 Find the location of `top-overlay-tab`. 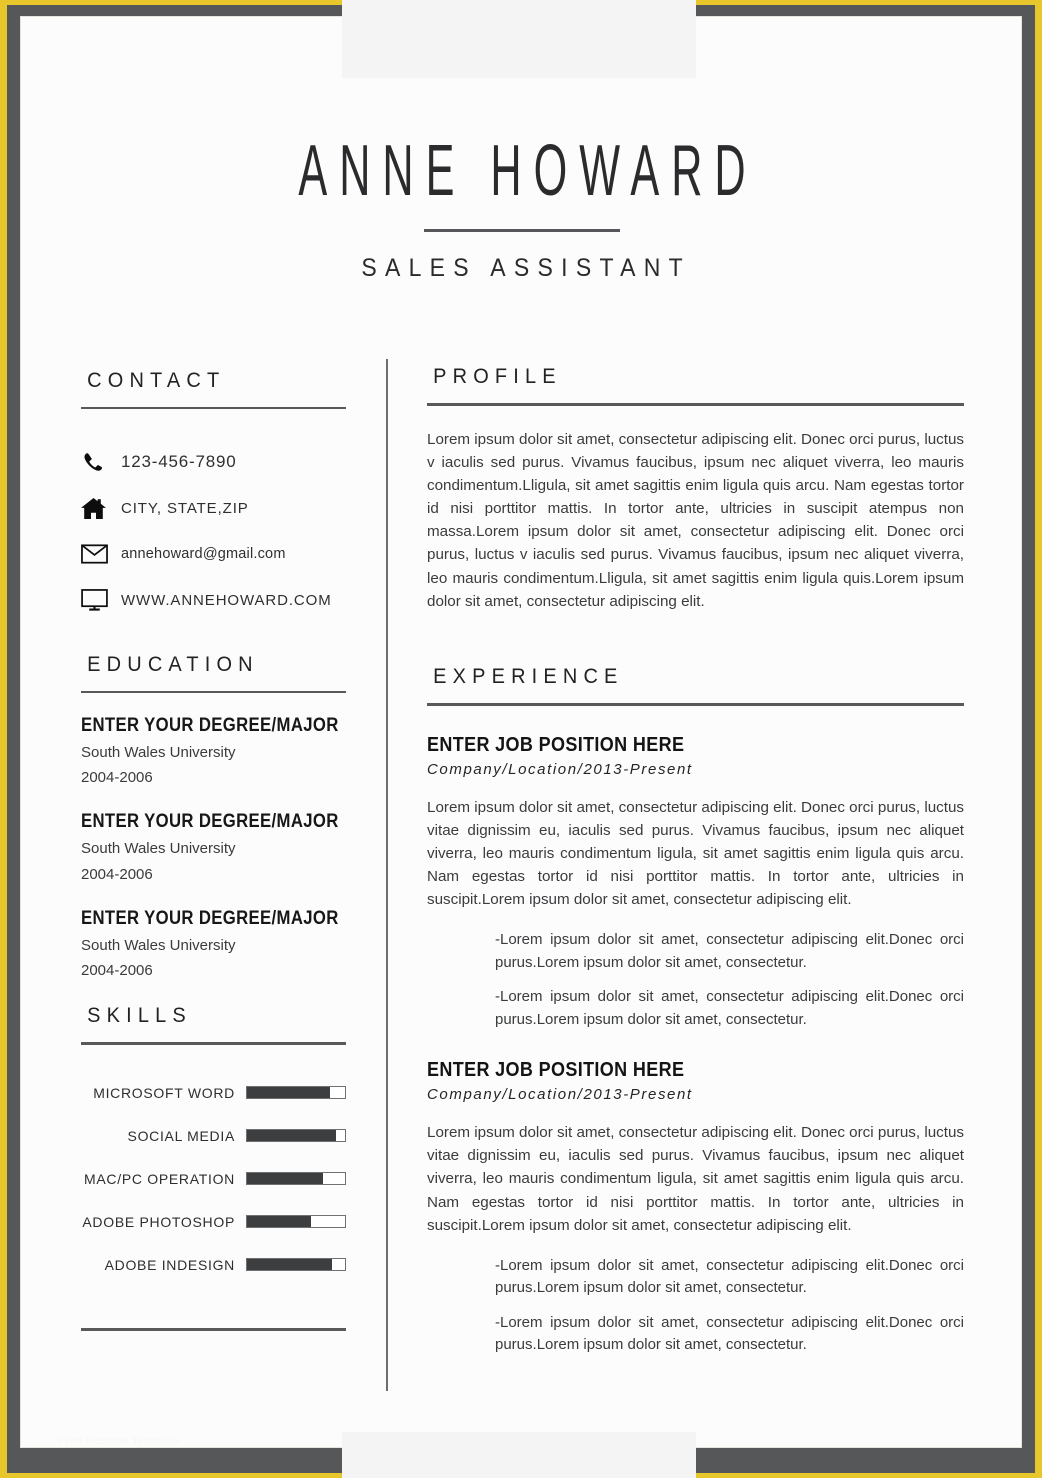

top-overlay-tab is located at coordinates (519, 39).